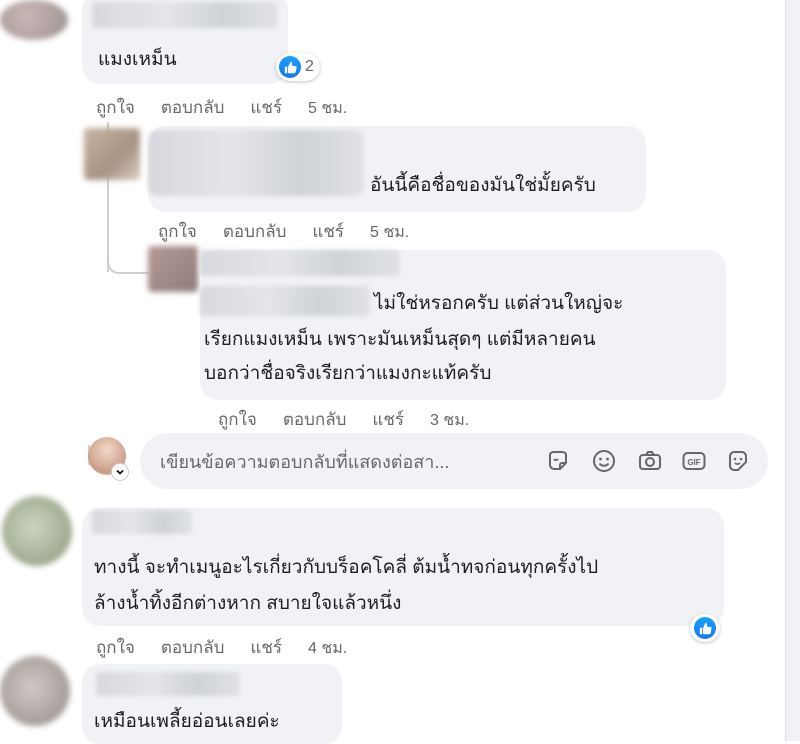 The width and height of the screenshot is (800, 744). Describe the element at coordinates (483, 185) in the screenshot. I see `comment-text: อันนี้คือชื่อของมันใช่มั้ยครับ` at that location.